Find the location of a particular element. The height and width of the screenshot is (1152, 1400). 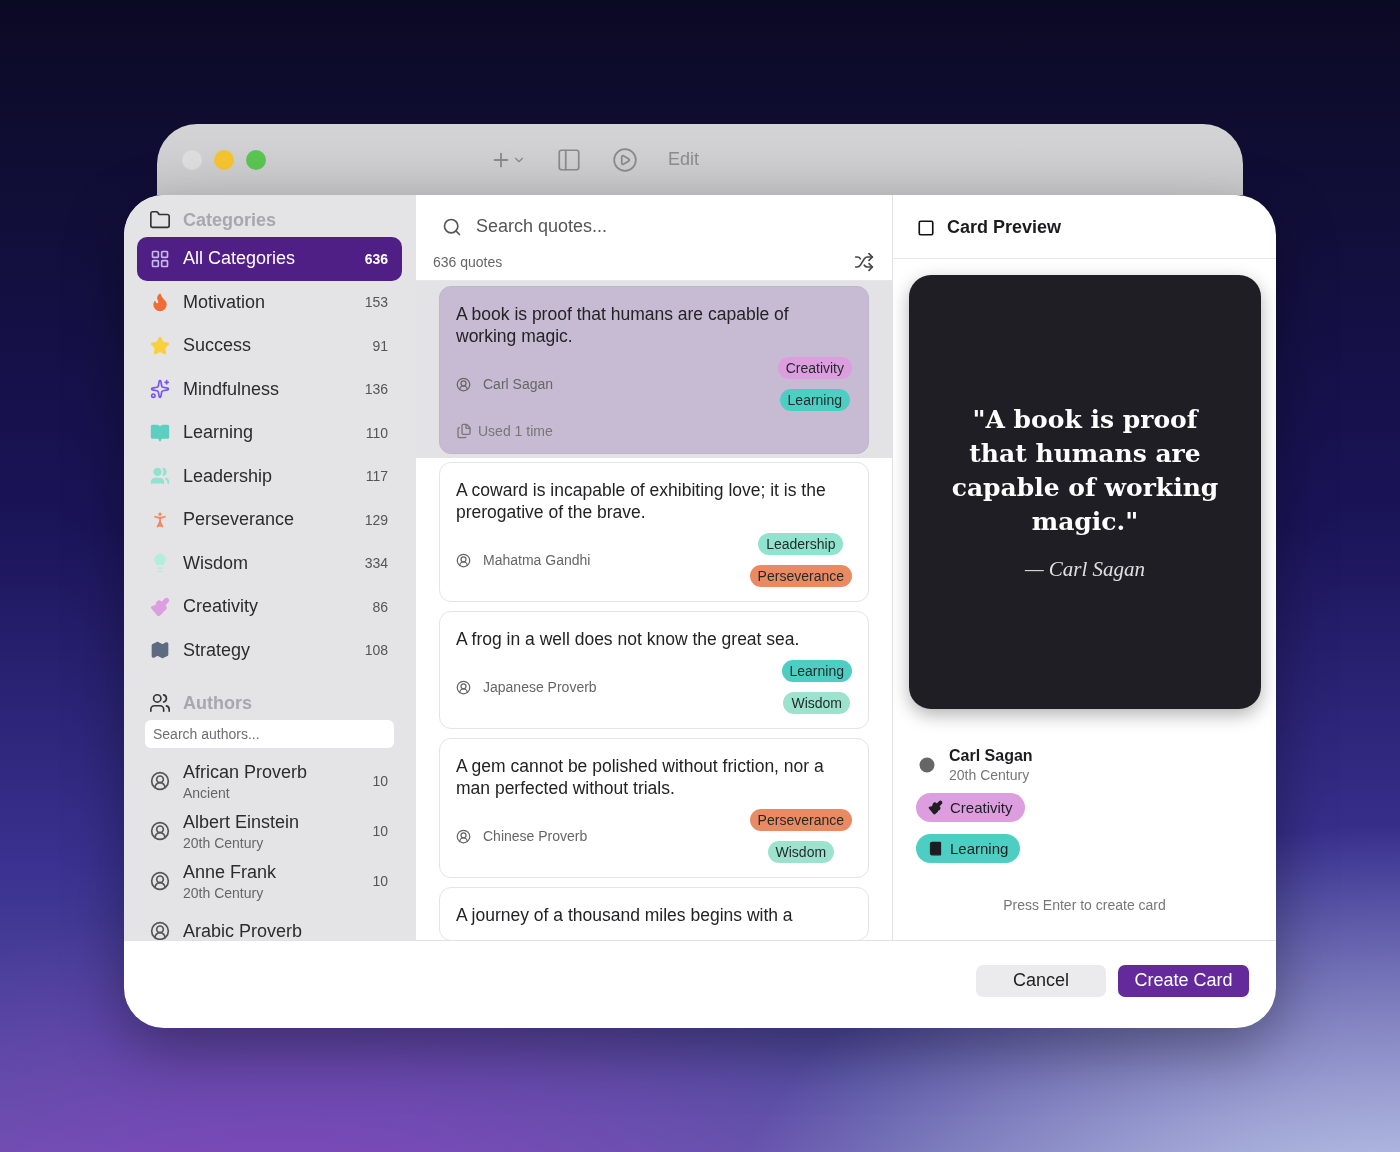

author-item: African Proverb Ancient 10 is located at coordinates (269, 781).